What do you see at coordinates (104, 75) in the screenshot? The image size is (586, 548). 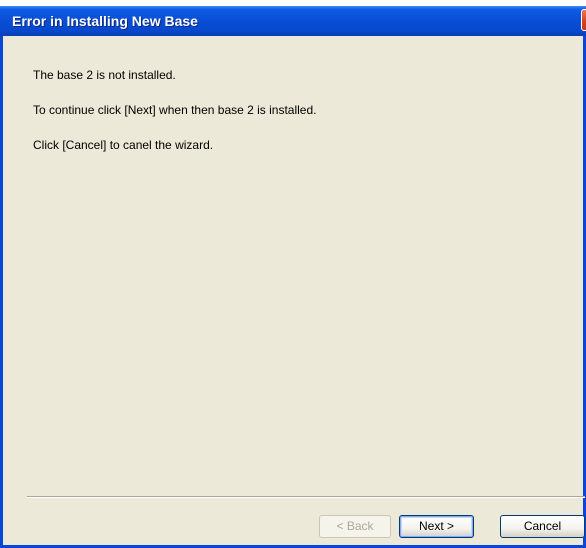 I see `message-line: The base 2 is not installed.` at bounding box center [104, 75].